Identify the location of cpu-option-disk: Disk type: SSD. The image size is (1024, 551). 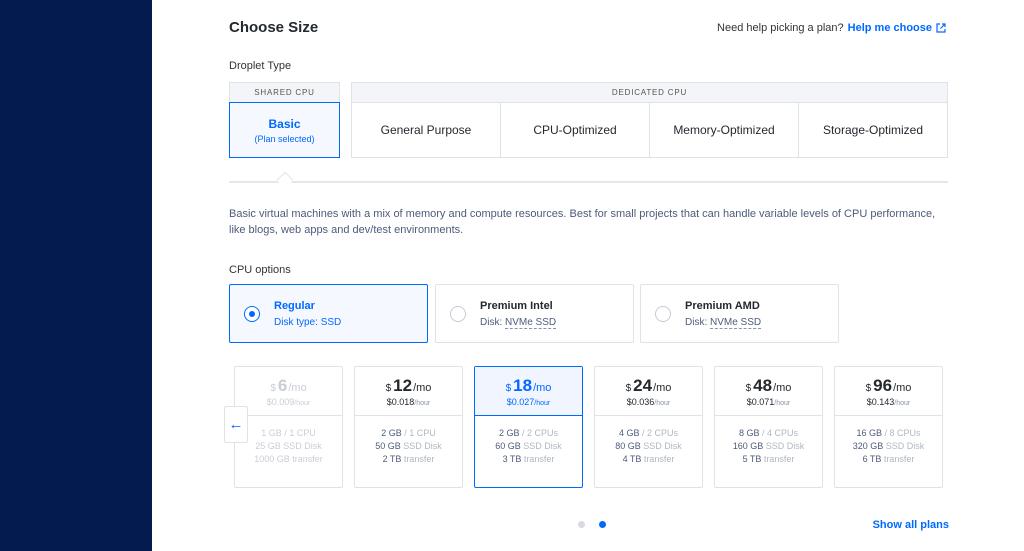
(308, 322).